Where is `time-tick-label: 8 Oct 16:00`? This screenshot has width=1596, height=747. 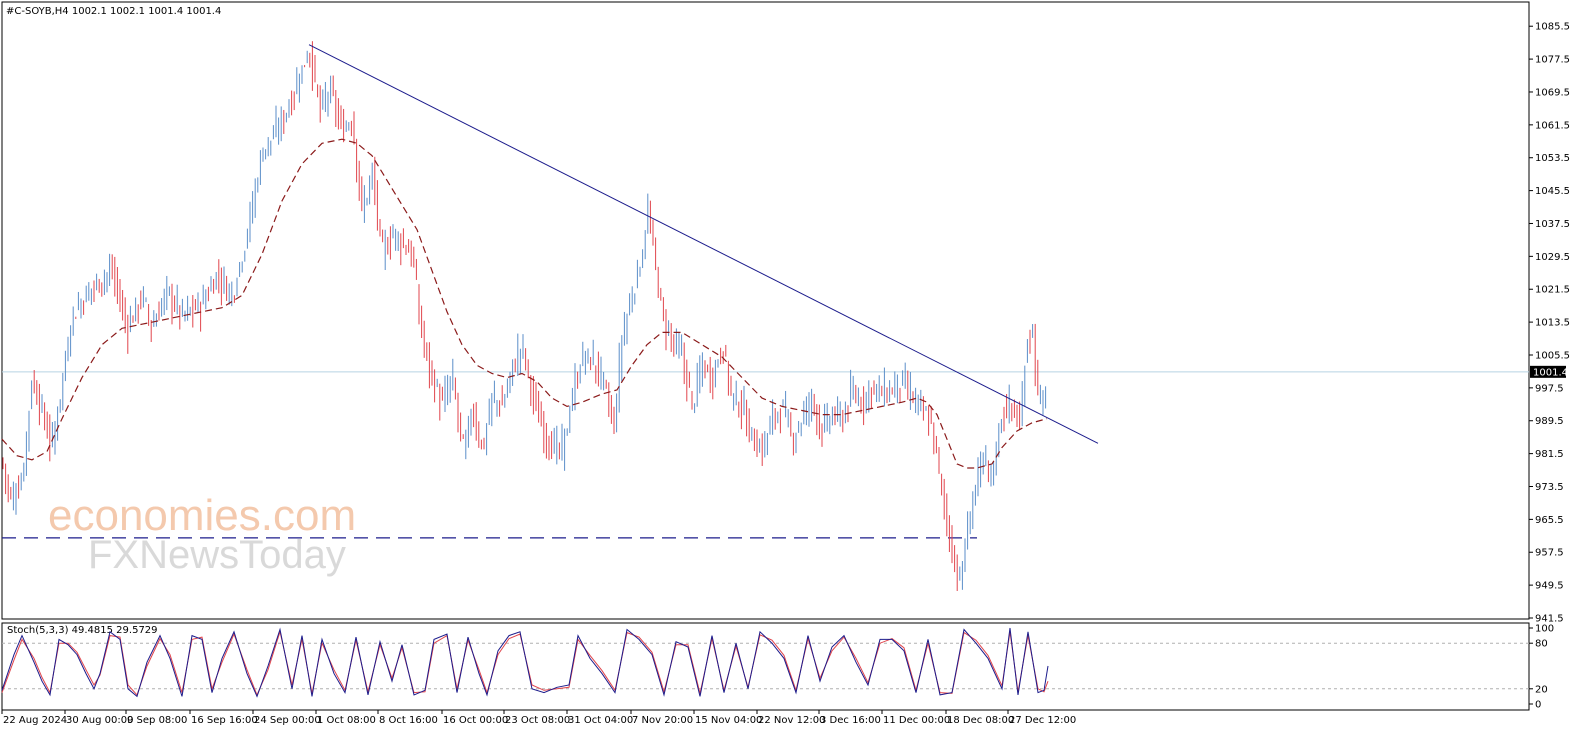
time-tick-label: 8 Oct 16:00 is located at coordinates (408, 720).